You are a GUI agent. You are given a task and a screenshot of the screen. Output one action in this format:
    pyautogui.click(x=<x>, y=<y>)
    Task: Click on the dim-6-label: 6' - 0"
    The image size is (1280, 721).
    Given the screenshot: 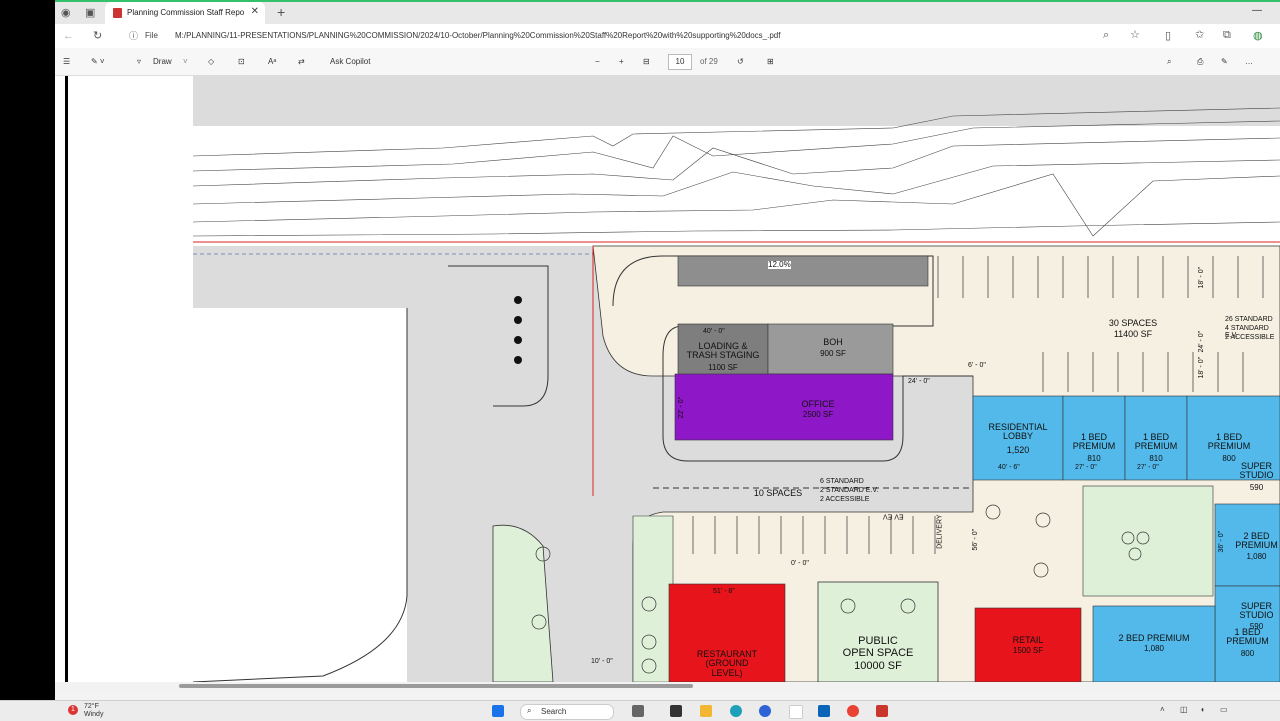 What is the action you would take?
    pyautogui.click(x=977, y=365)
    